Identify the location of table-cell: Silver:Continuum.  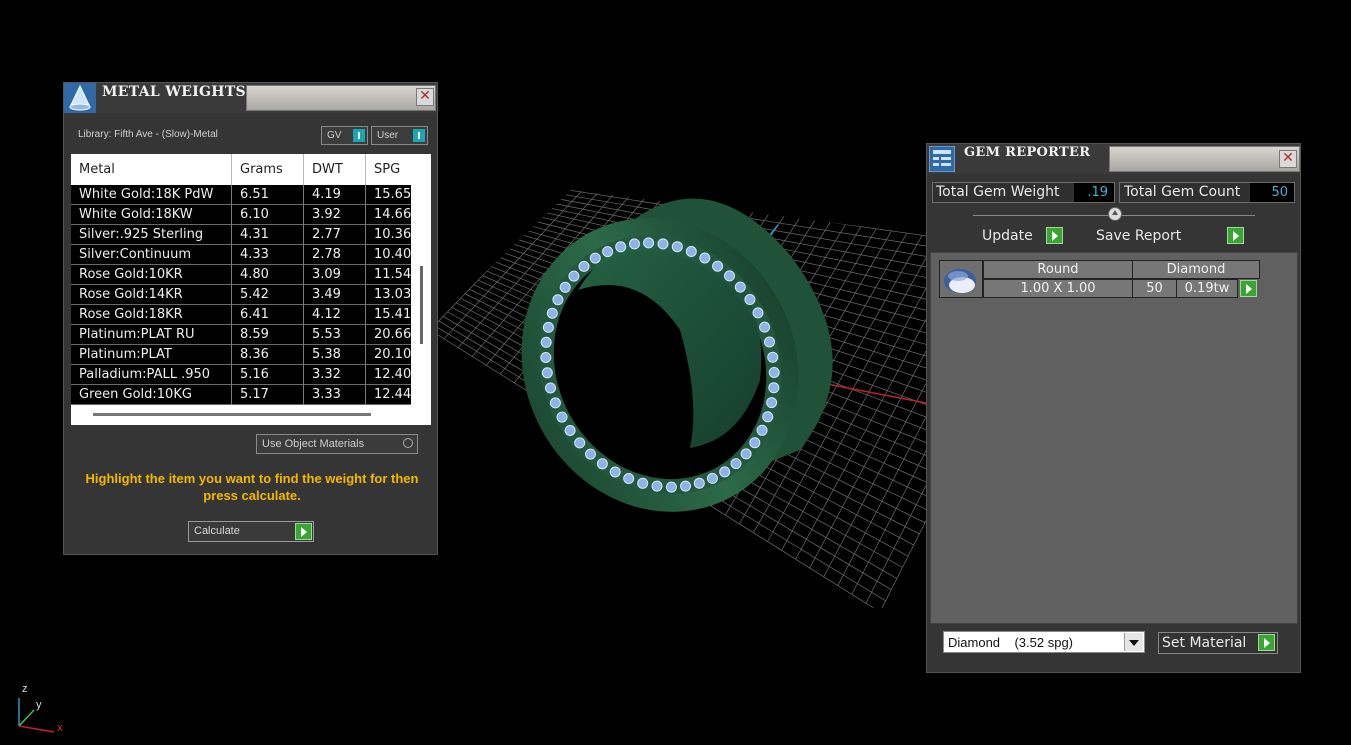
(151, 255).